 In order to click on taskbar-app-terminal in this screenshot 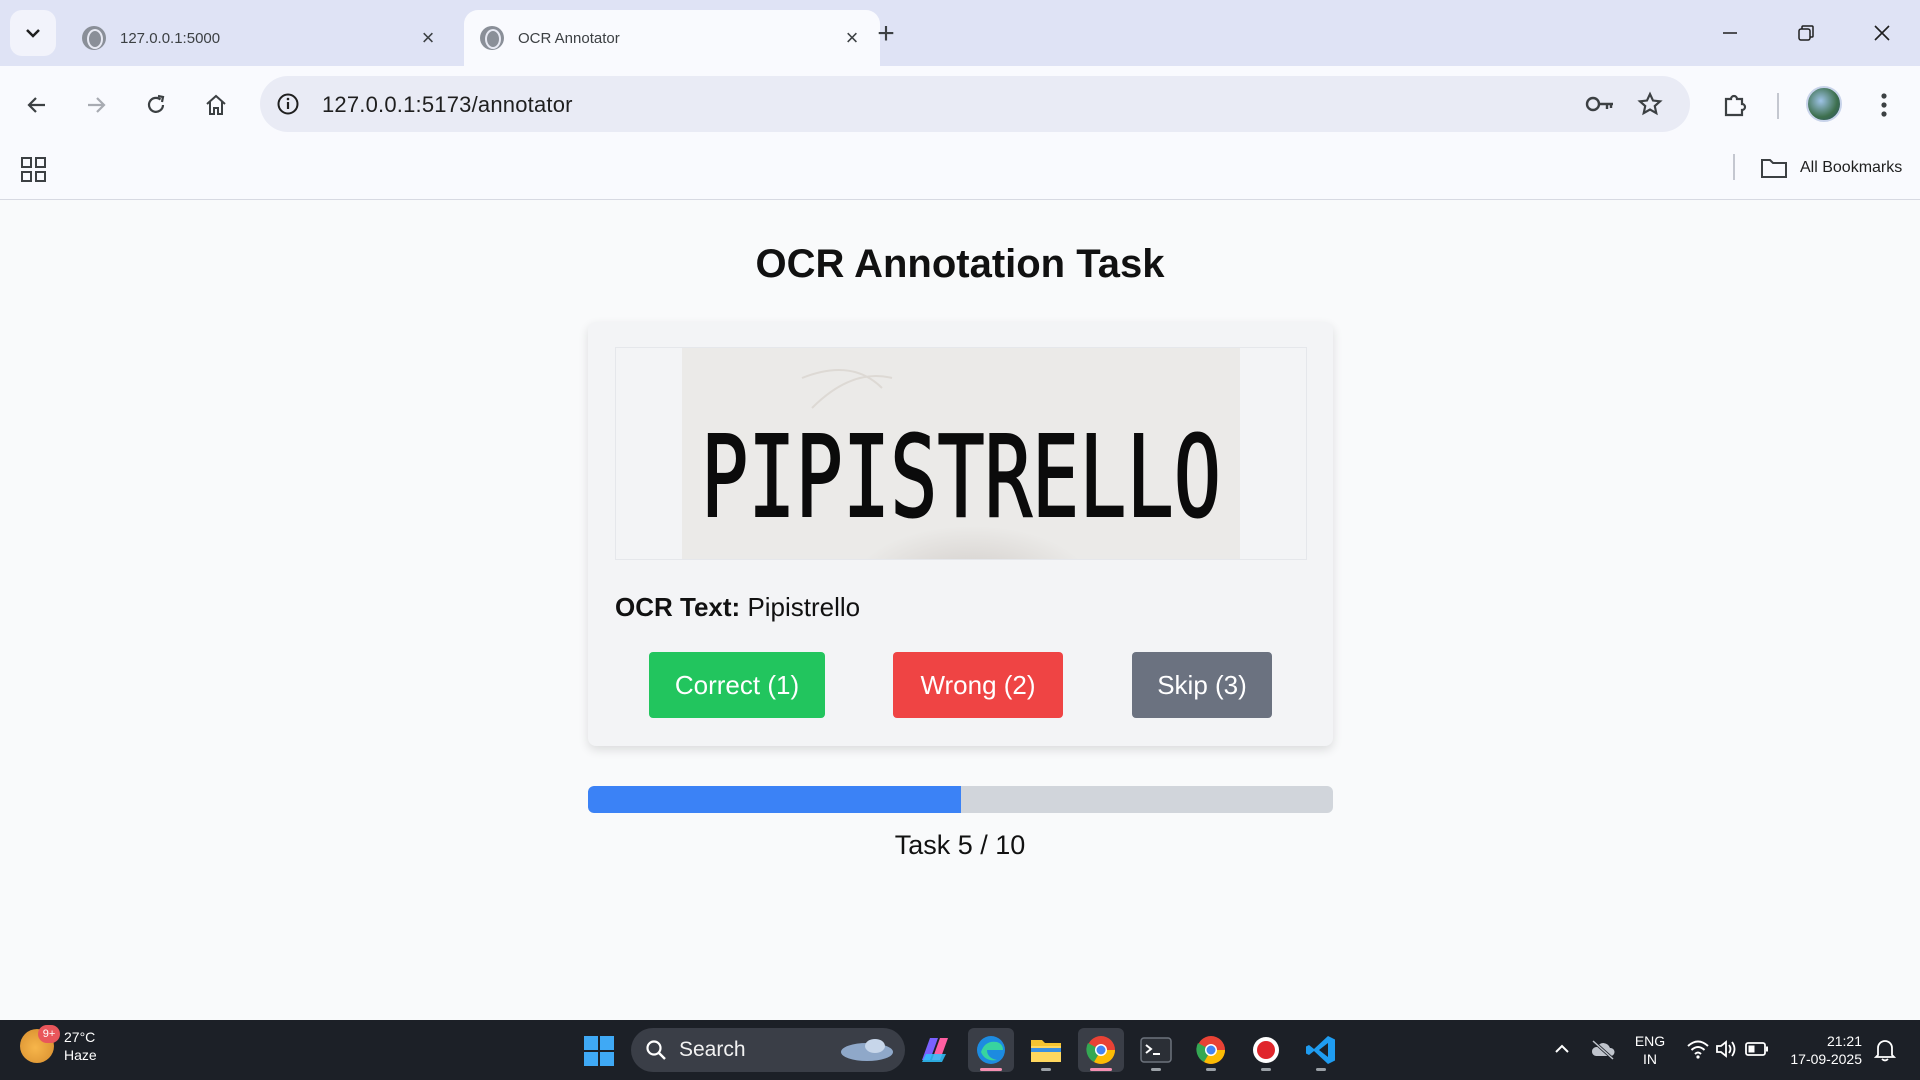, I will do `click(1156, 1050)`.